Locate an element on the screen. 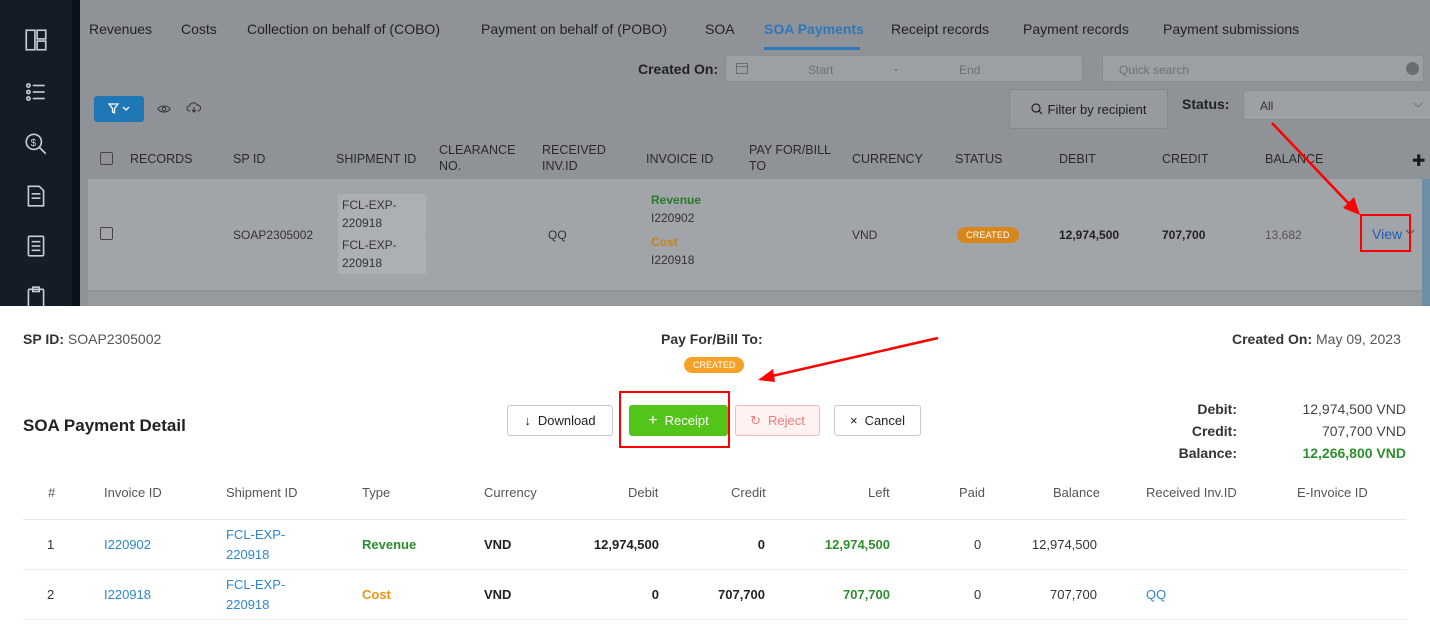 Image resolution: width=1430 pixels, height=632 pixels. sp-id-label: SP ID: is located at coordinates (43, 339).